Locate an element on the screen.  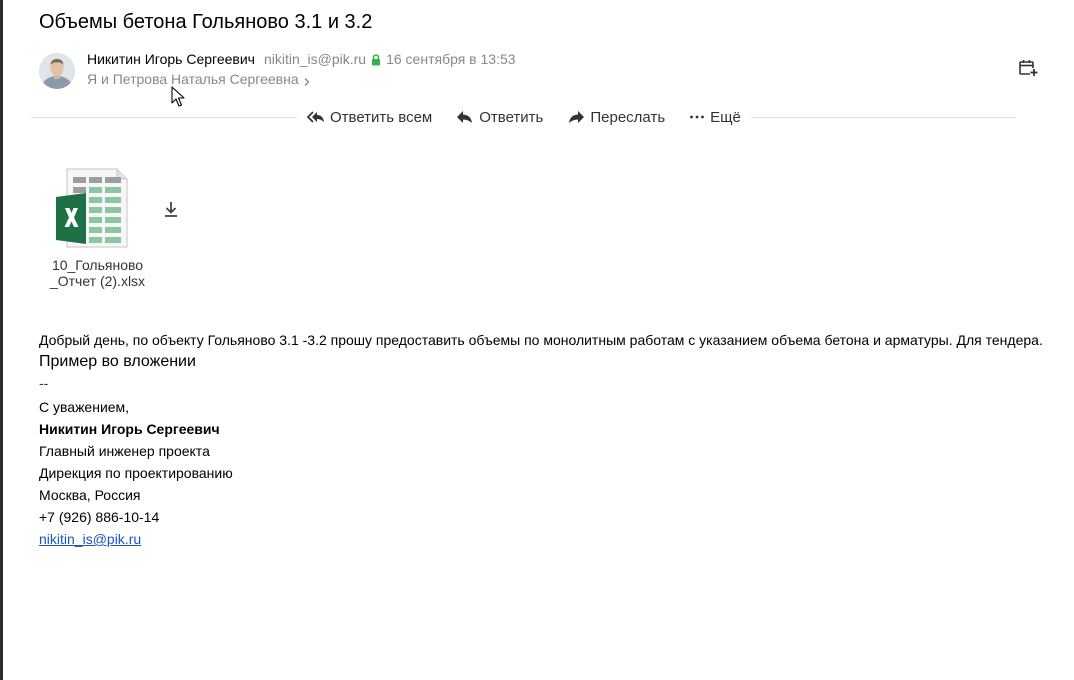
reply-all-button: Ответить всем is located at coordinates (369, 117).